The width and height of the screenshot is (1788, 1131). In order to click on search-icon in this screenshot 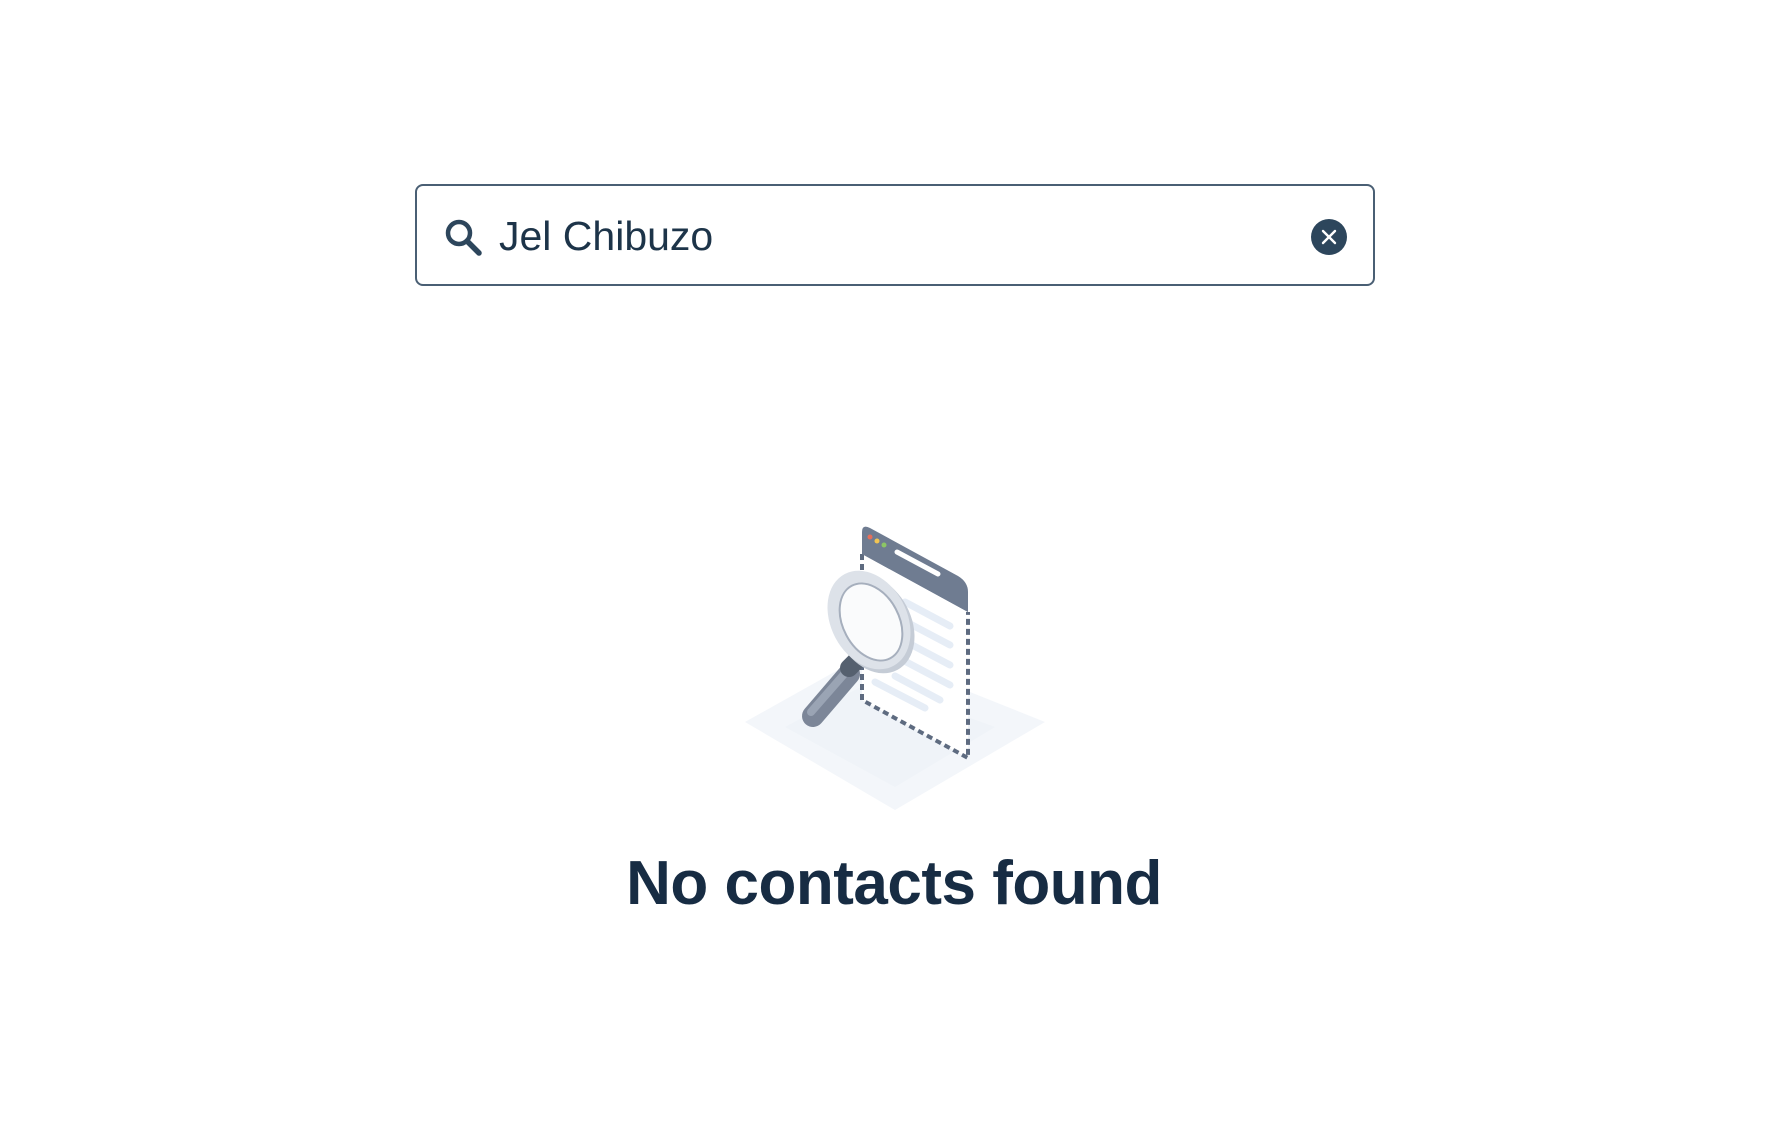, I will do `click(463, 237)`.